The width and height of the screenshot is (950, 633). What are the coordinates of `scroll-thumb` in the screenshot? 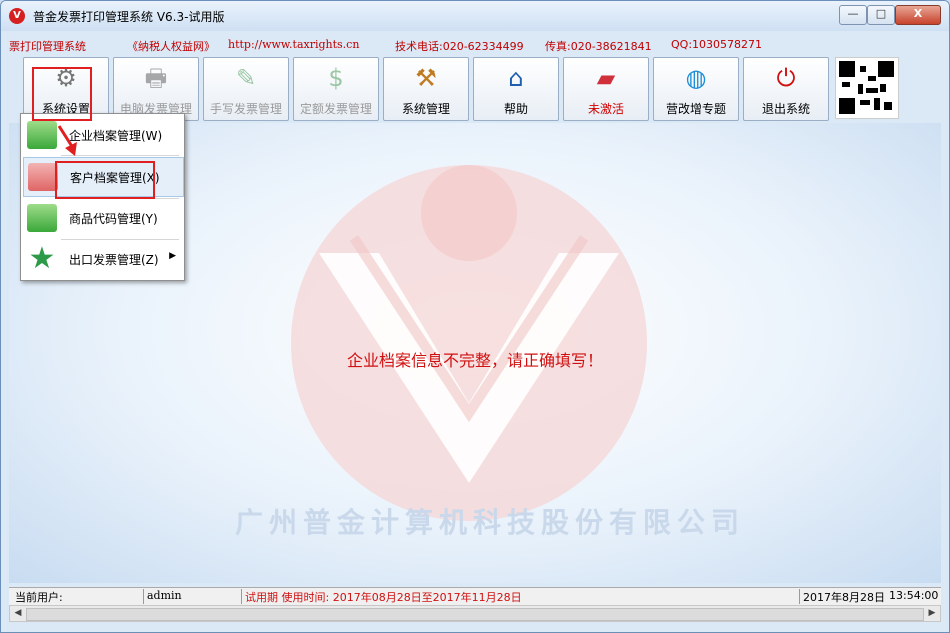 It's located at (475, 614).